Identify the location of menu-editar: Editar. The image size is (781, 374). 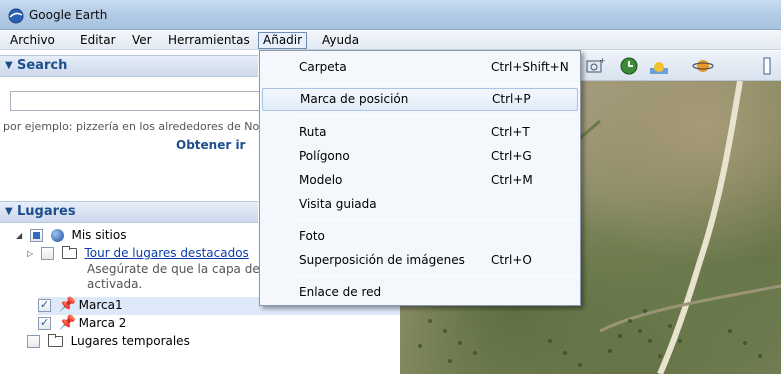
(98, 40).